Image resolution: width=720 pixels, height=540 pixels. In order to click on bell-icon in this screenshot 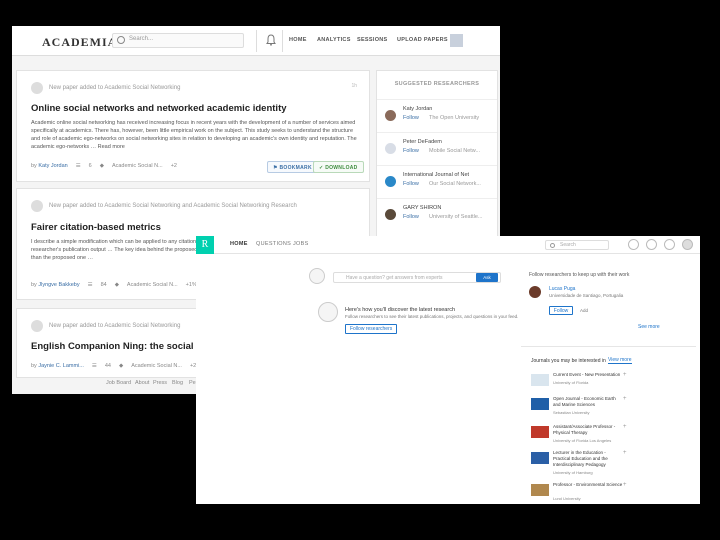, I will do `click(271, 40)`.